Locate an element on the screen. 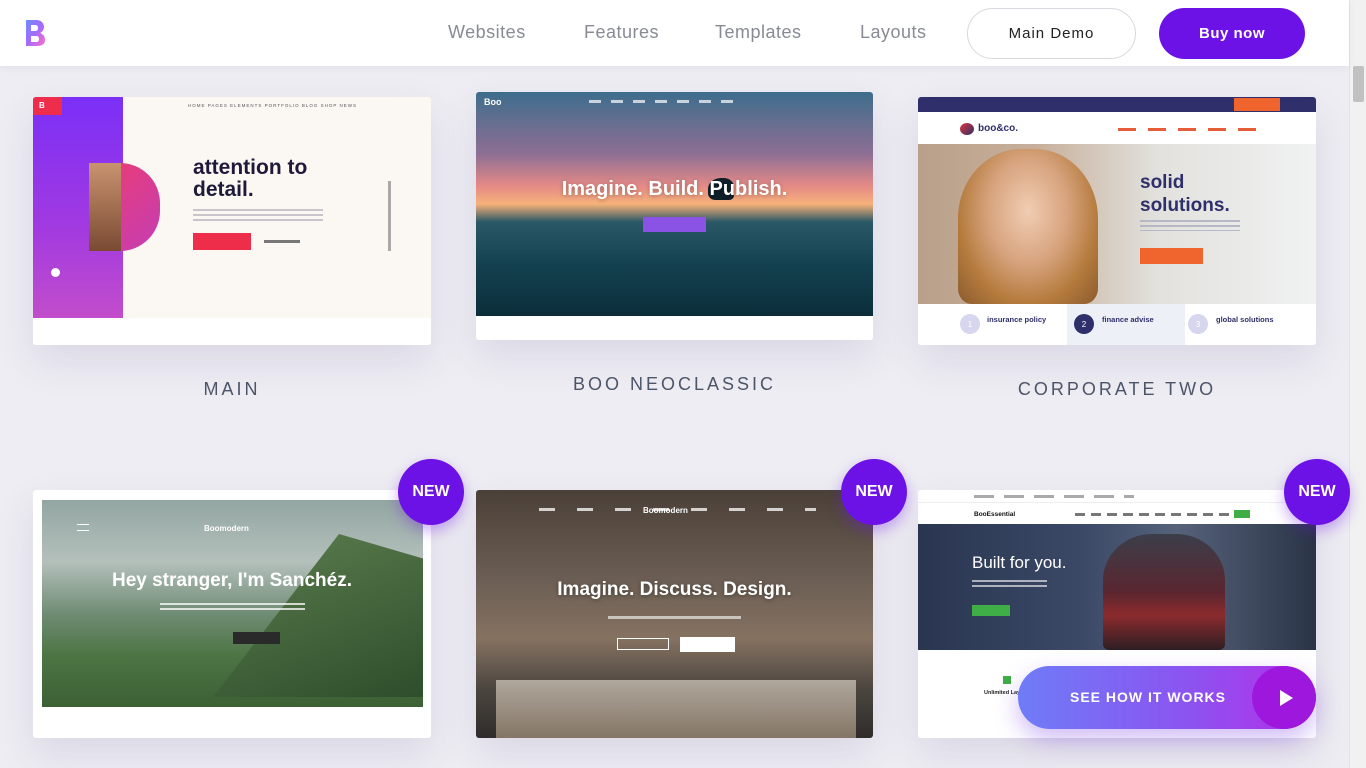  preview-title: Imagine. Discuss. Design. is located at coordinates (674, 589).